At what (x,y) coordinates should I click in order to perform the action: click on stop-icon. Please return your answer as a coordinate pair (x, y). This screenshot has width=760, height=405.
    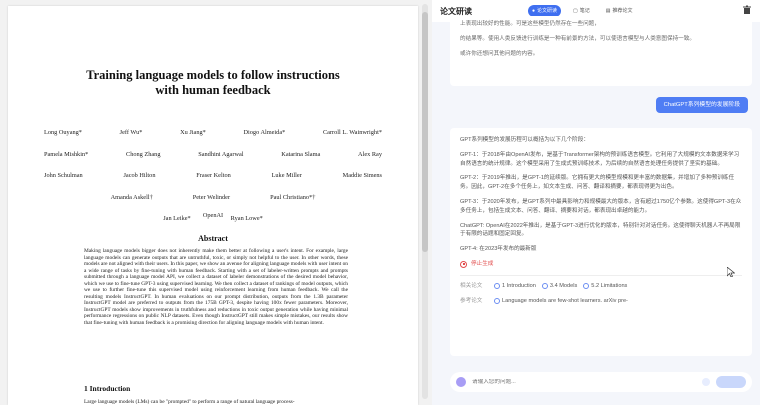
    Looking at the image, I should click on (463, 264).